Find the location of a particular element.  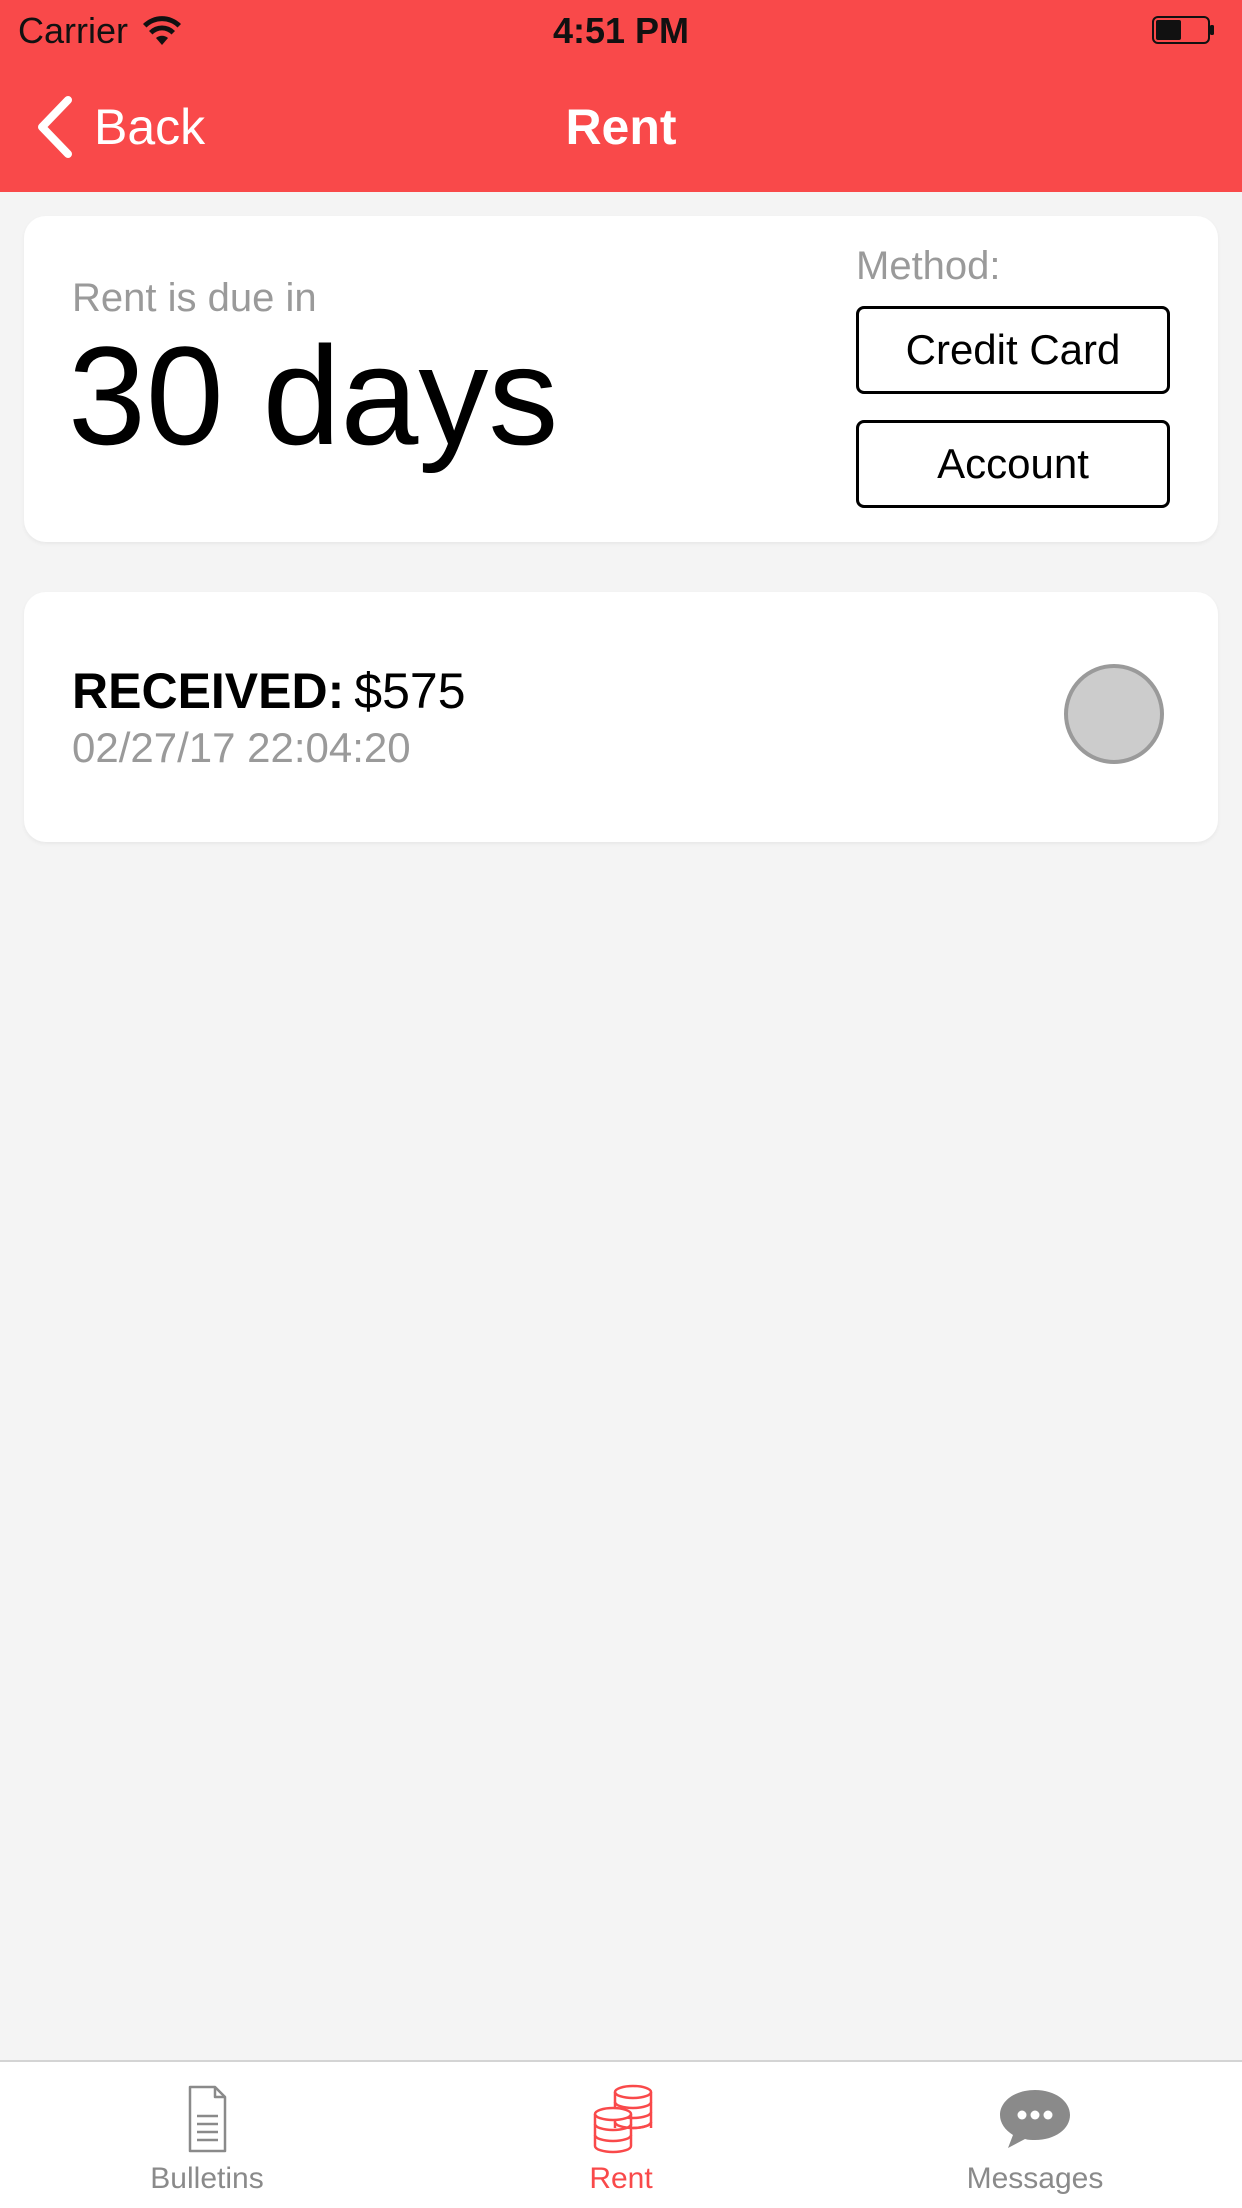

status-time: 4:51 PM is located at coordinates (621, 30).